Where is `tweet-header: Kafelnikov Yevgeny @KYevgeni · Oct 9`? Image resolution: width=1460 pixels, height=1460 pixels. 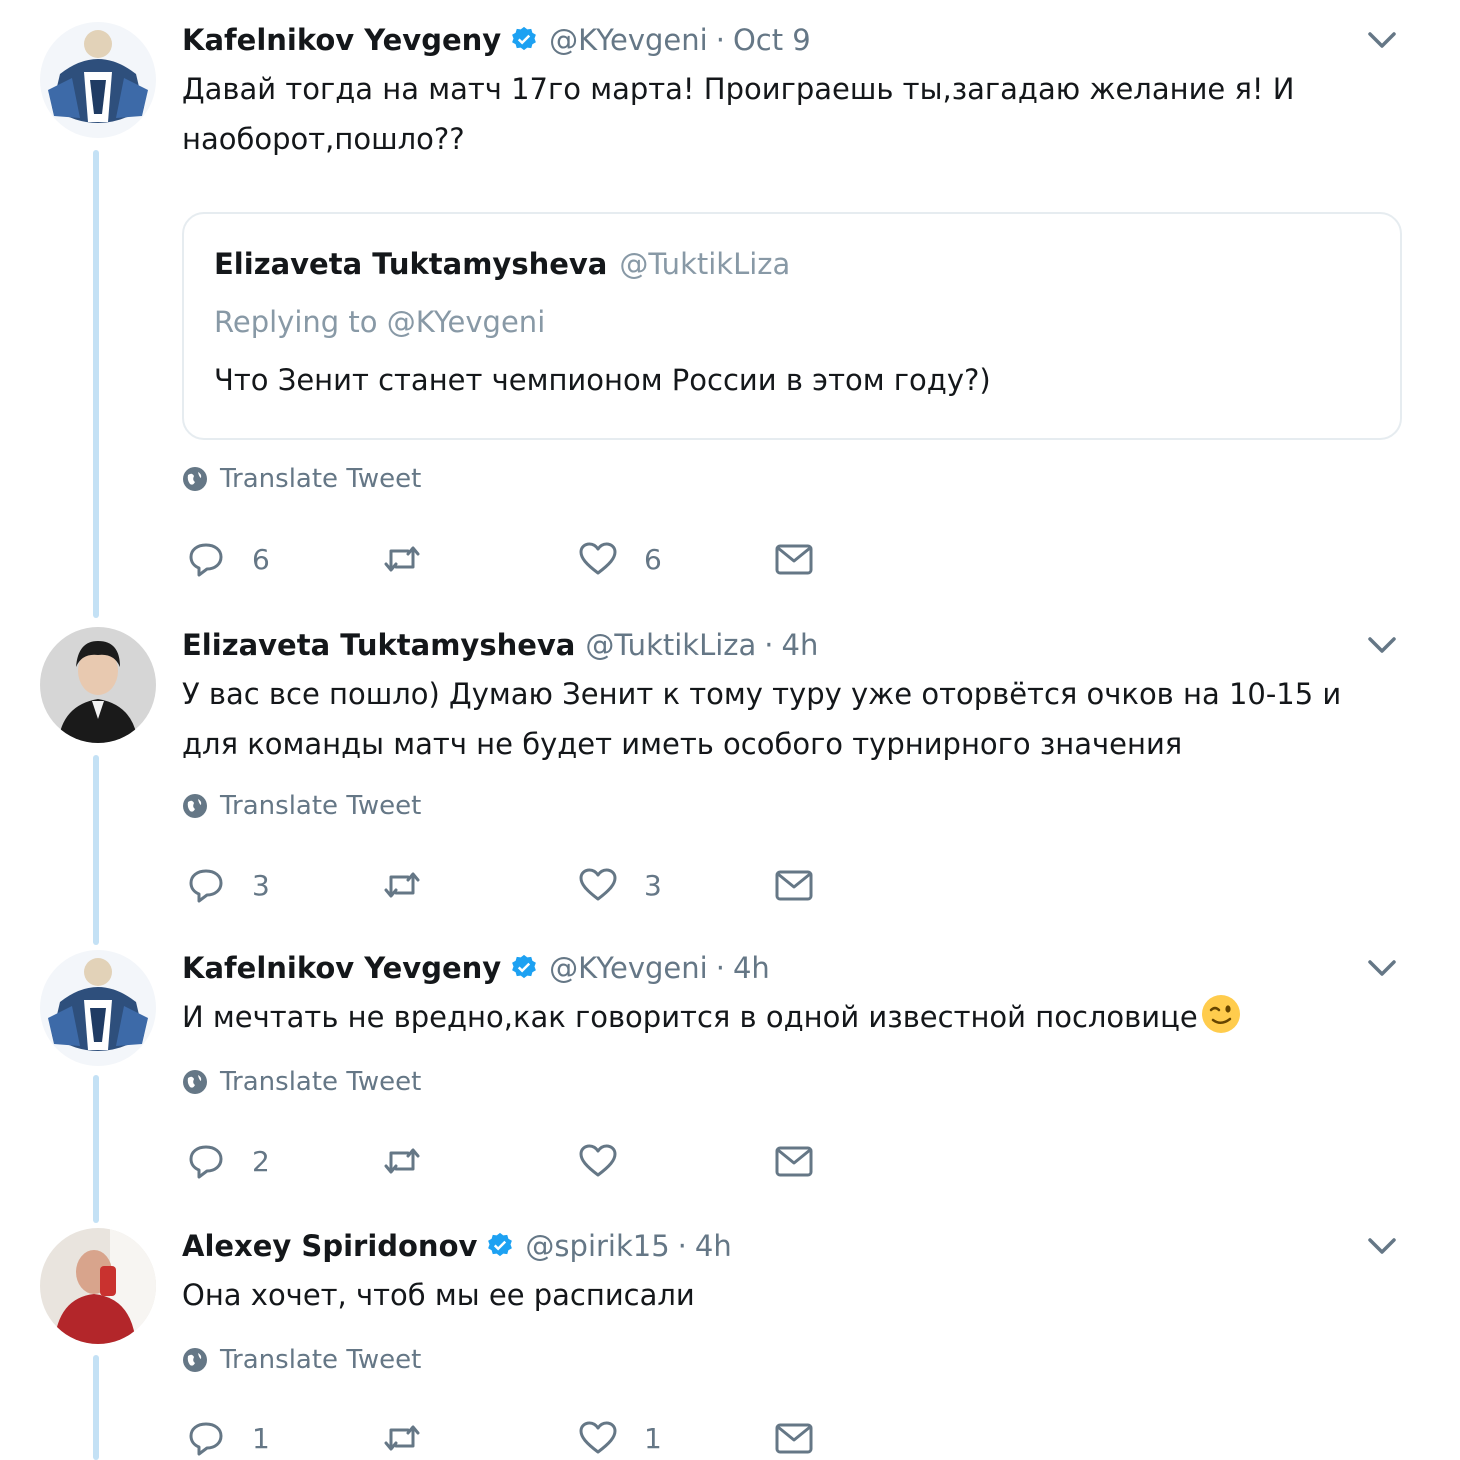
tweet-header: Kafelnikov Yevgeny @KYevgeni · Oct 9 is located at coordinates (792, 40).